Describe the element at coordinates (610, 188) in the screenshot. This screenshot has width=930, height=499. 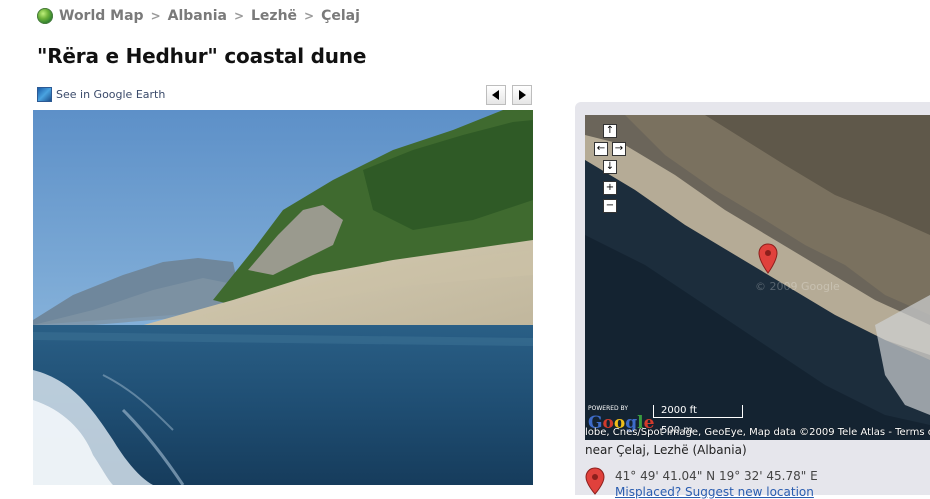
I see `zoom-in-button: +` at that location.